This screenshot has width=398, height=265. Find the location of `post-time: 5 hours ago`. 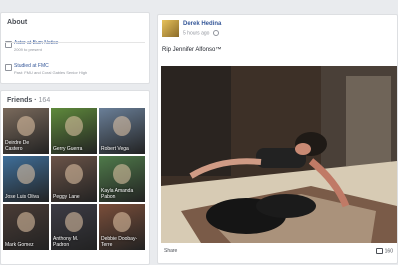

post-time: 5 hours ago is located at coordinates (196, 33).